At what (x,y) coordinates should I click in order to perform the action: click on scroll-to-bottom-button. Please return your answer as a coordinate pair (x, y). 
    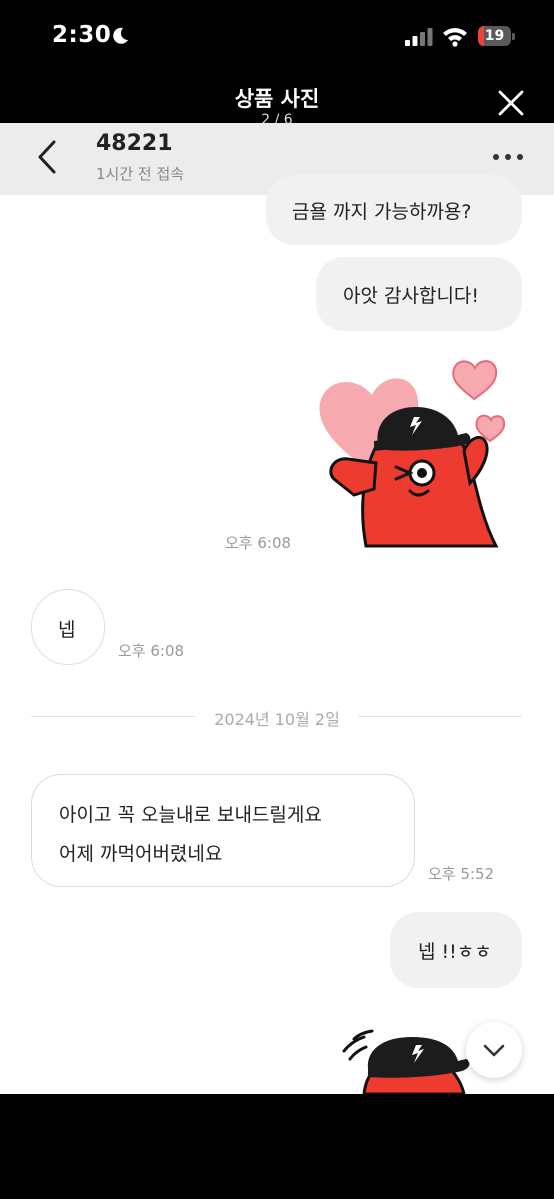
    Looking at the image, I should click on (494, 1050).